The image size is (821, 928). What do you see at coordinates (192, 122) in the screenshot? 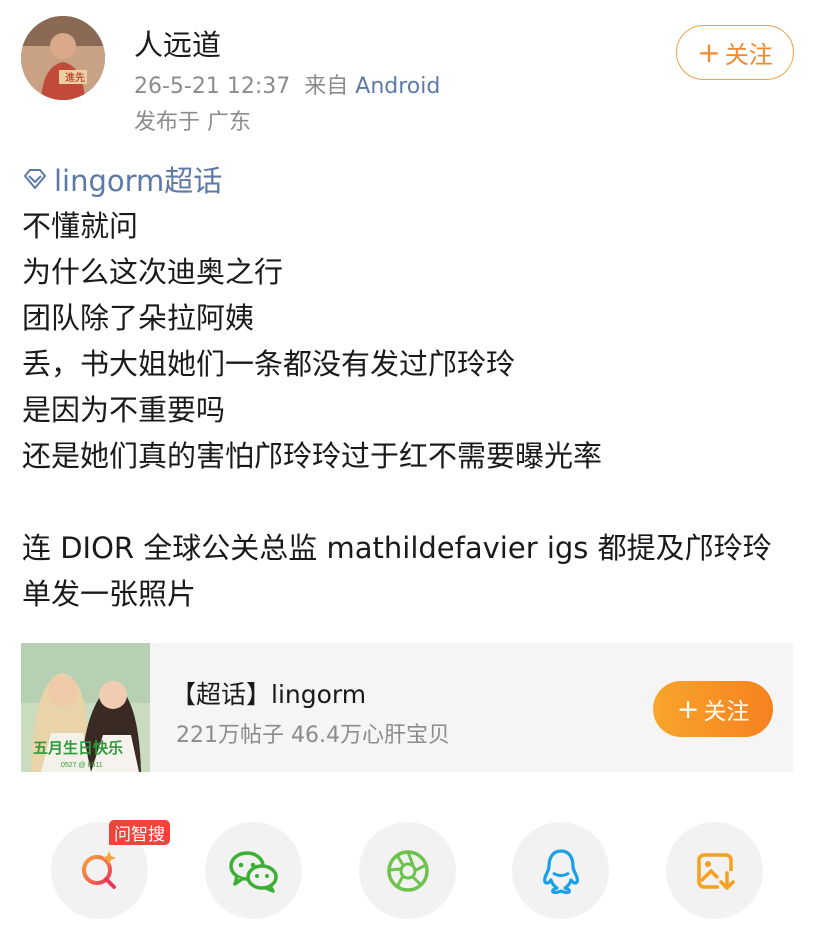
I see `location: 发布于 广东` at bounding box center [192, 122].